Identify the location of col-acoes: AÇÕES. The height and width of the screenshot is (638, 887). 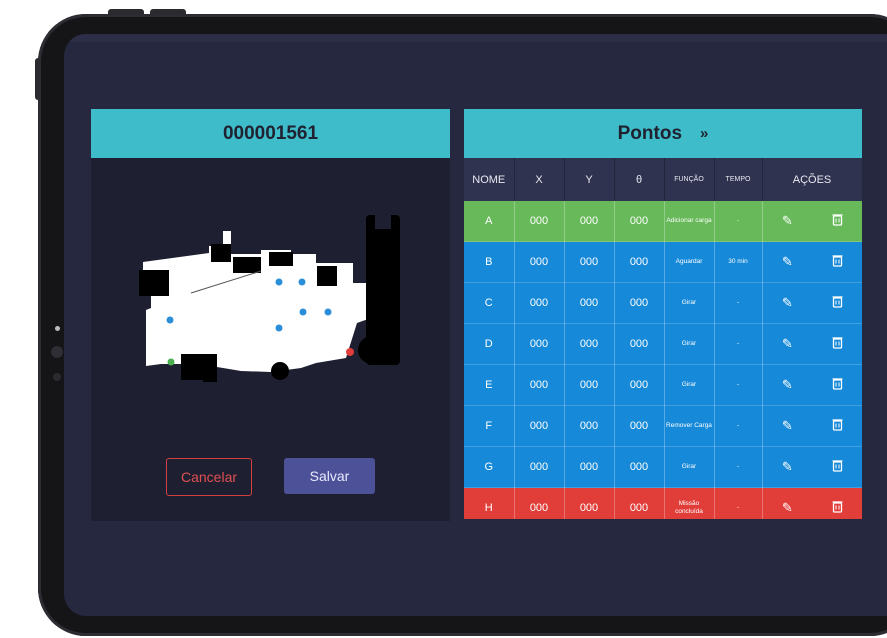
(812, 179).